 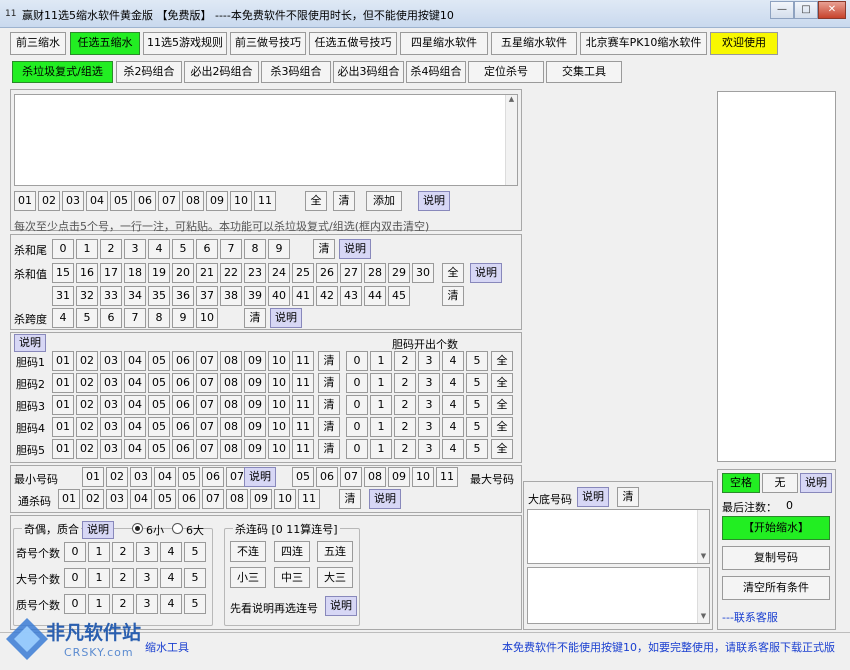 I want to click on span-button-4: 4, so click(x=63, y=318).